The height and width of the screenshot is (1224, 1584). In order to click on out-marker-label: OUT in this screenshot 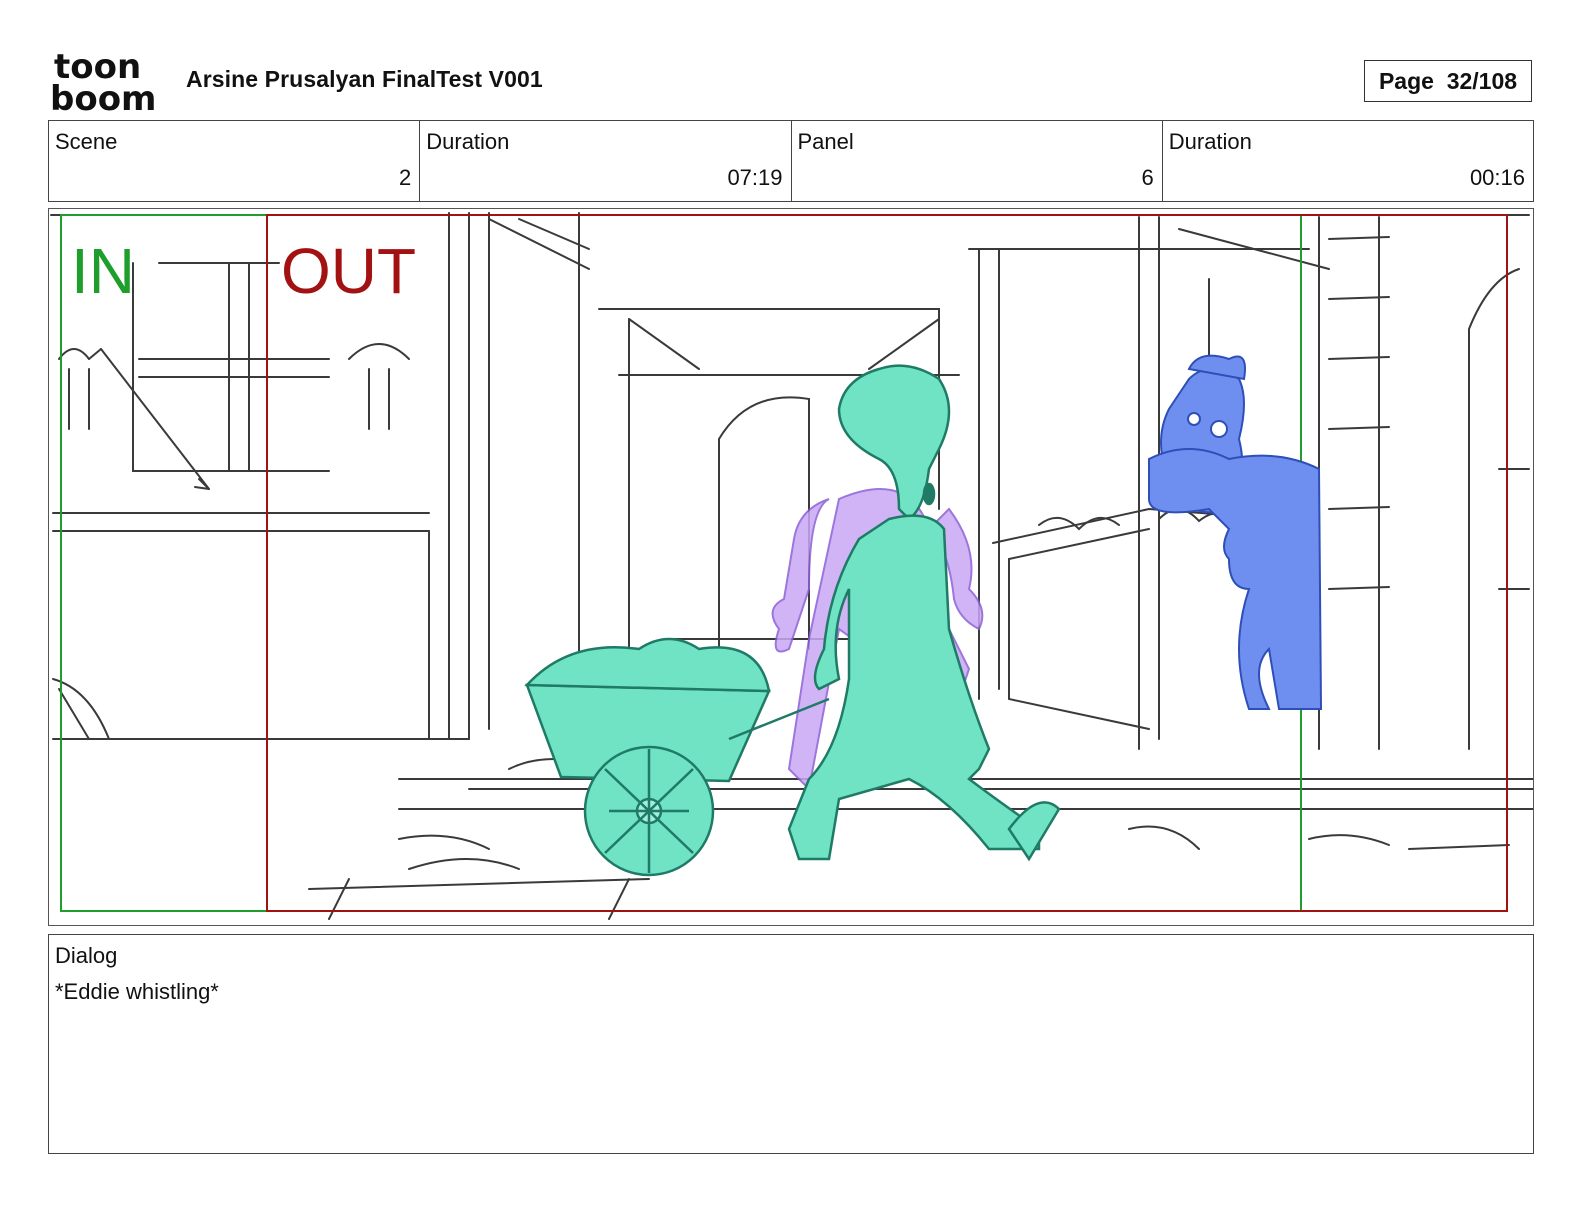, I will do `click(349, 271)`.